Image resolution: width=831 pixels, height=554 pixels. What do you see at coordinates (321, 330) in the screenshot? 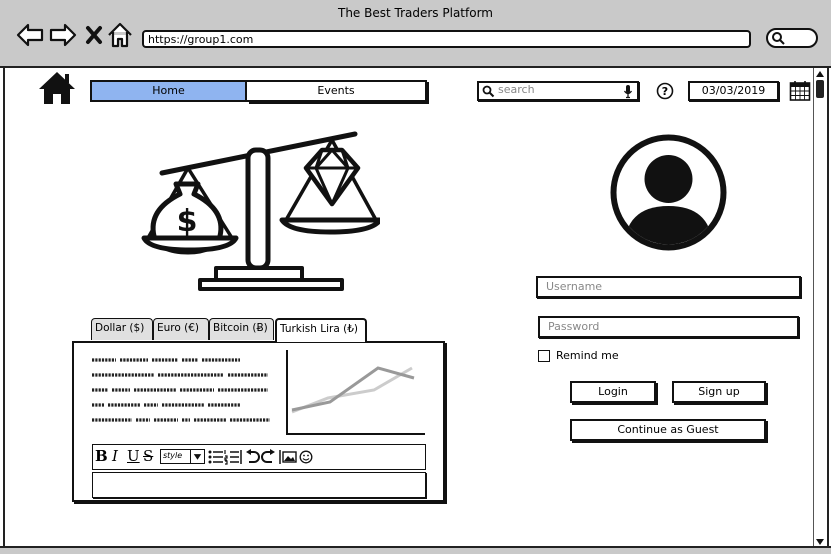
I see `tab-turkish-lira: Turkish Lira (₺)` at bounding box center [321, 330].